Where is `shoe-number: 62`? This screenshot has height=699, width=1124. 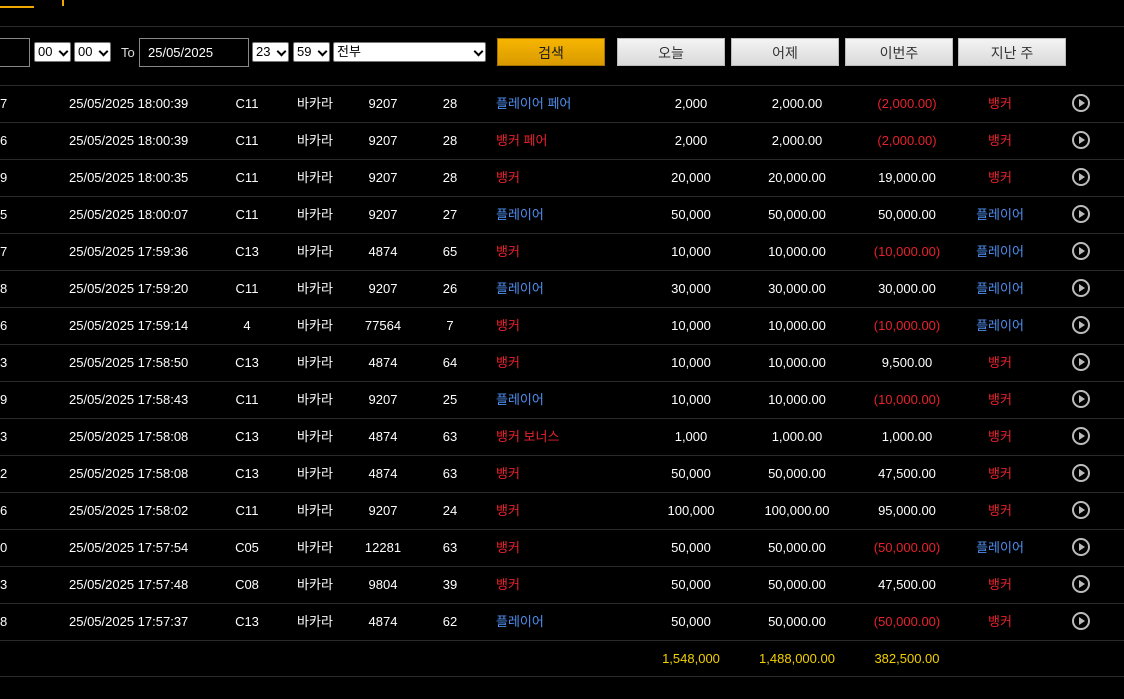
shoe-number: 62 is located at coordinates (450, 621).